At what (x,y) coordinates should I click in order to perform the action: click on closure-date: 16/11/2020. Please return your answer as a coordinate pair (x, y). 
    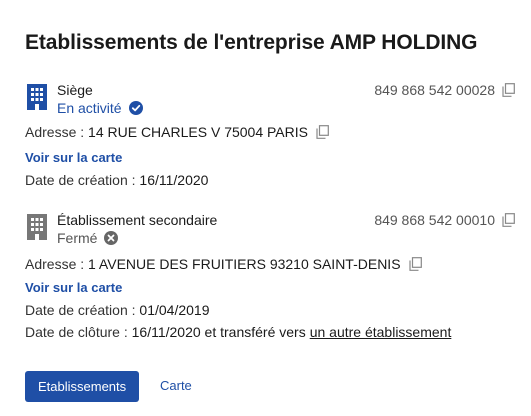
    Looking at the image, I should click on (166, 332).